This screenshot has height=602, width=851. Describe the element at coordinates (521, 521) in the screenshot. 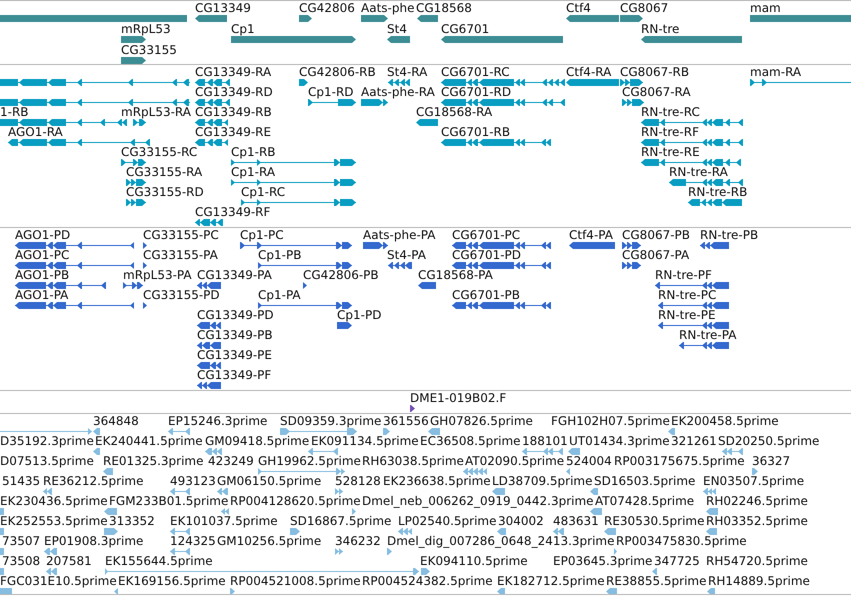

I see `est-label: 304002` at that location.